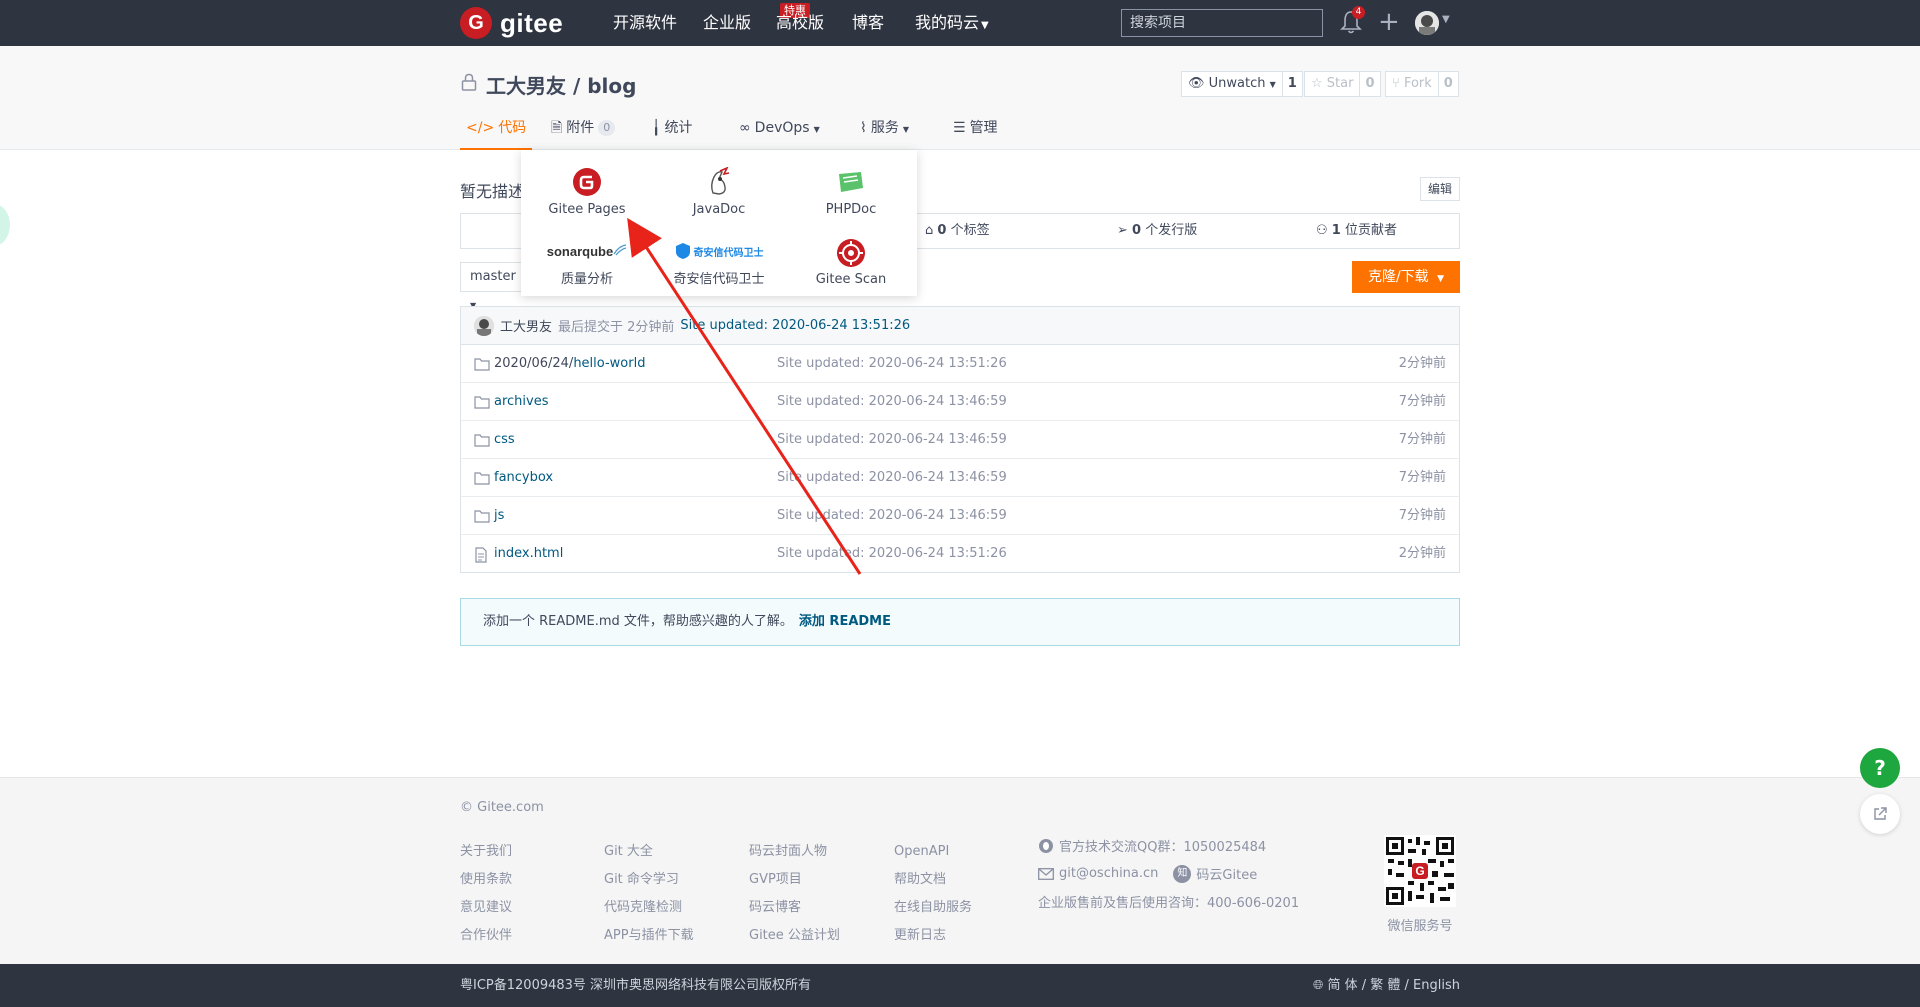 This screenshot has height=1007, width=1920. What do you see at coordinates (794, 936) in the screenshot?
I see `footer-link: Gitee 公益计划` at bounding box center [794, 936].